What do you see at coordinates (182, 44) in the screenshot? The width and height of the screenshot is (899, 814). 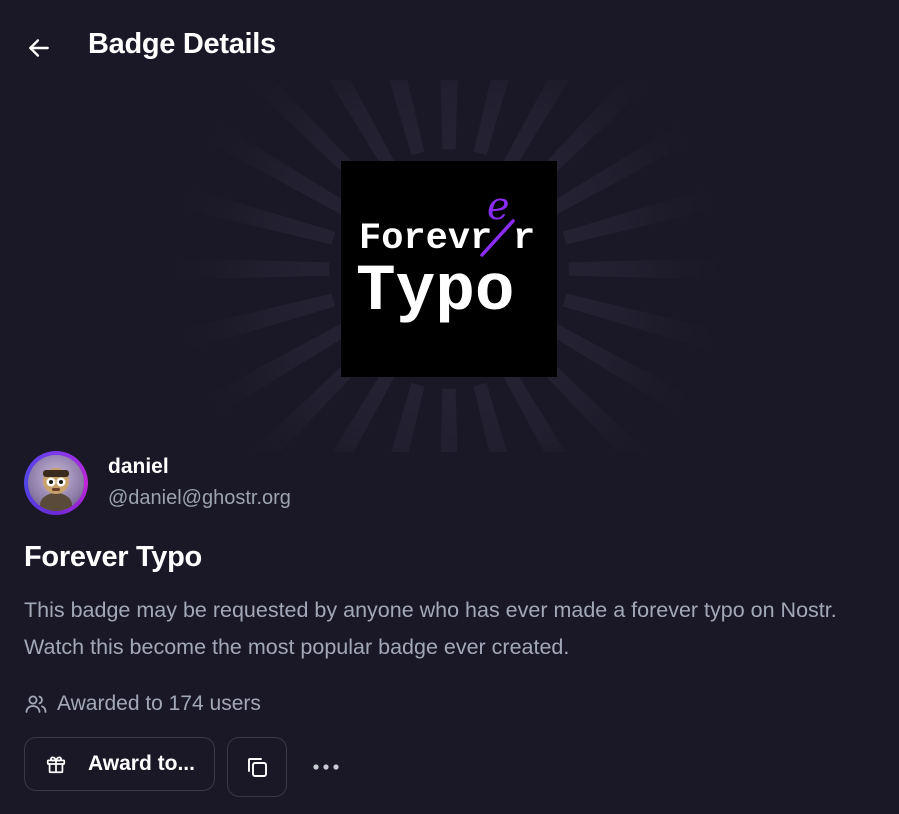 I see `page-title: Badge Details` at bounding box center [182, 44].